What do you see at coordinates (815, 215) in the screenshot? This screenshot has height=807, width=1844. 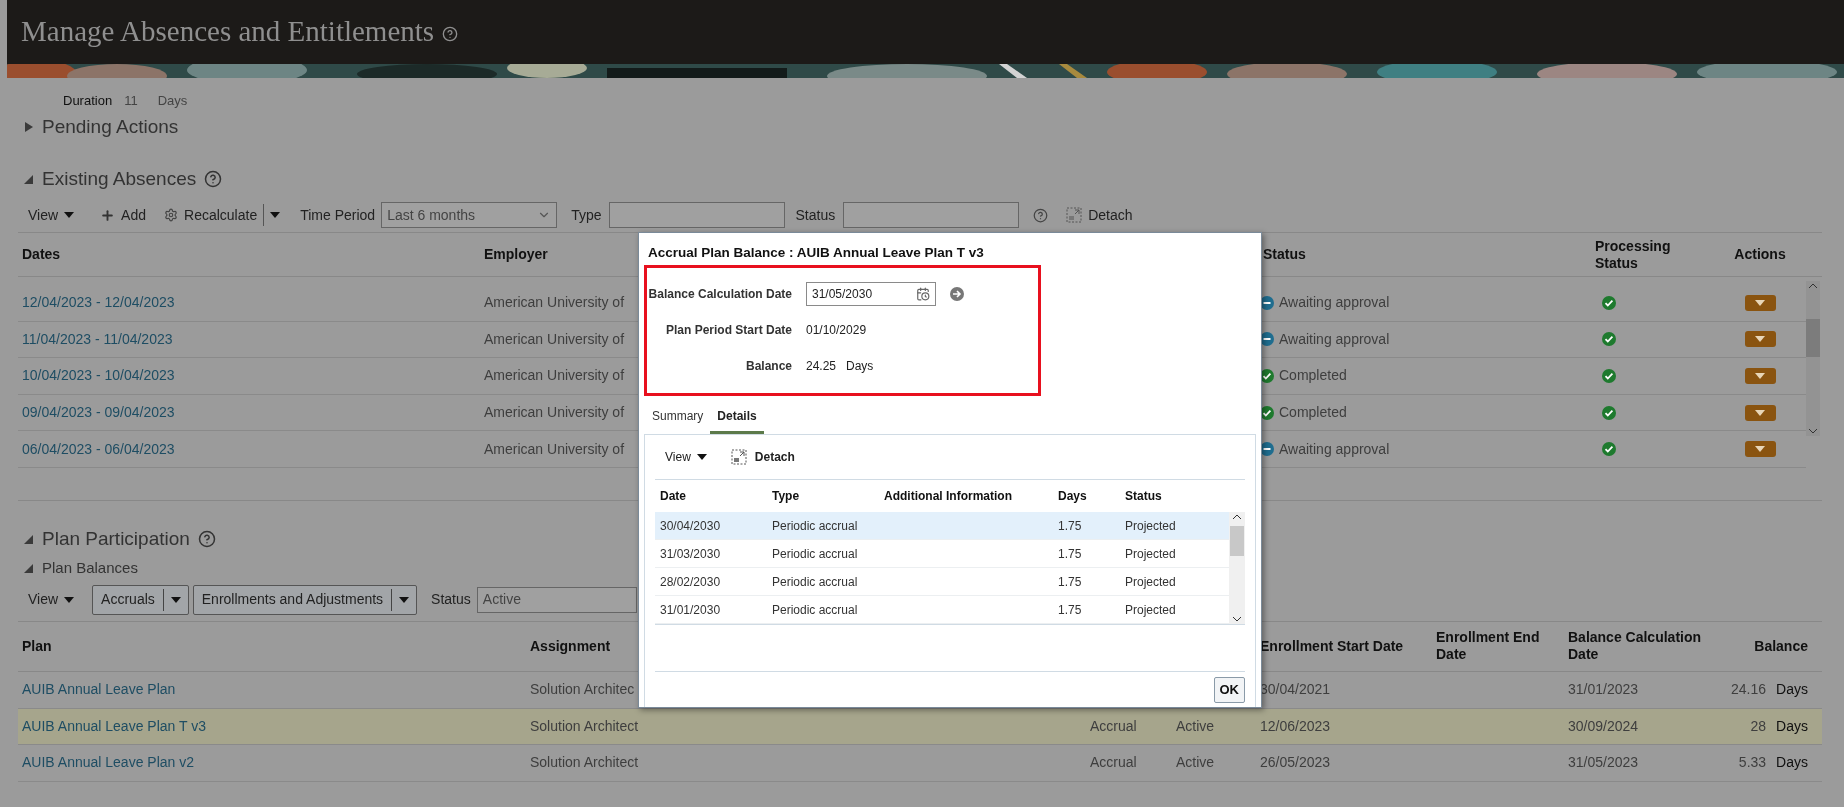 I see `status-label: Status` at bounding box center [815, 215].